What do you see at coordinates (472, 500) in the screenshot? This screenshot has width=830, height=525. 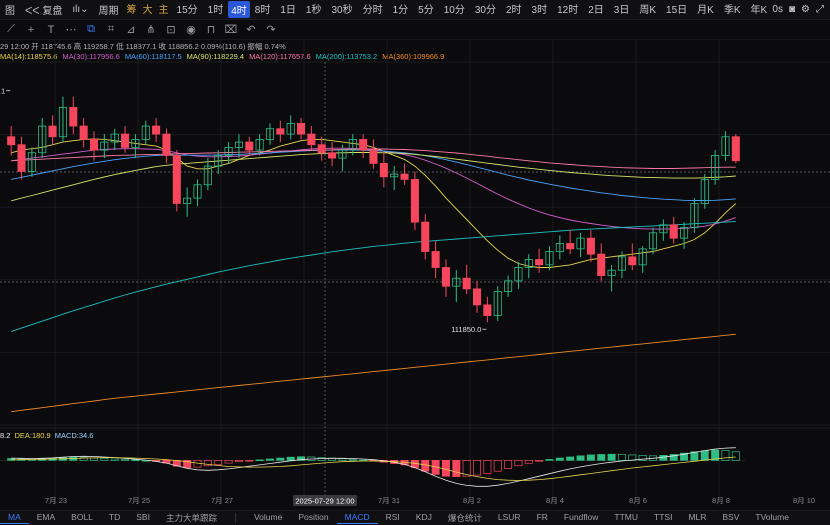 I see `x-tick-label: 8月 2` at bounding box center [472, 500].